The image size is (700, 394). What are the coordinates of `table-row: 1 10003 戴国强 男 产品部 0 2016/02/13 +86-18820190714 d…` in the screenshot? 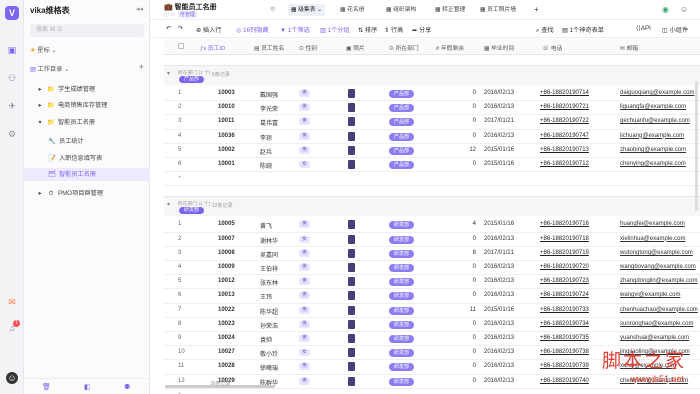 It's located at (432, 94).